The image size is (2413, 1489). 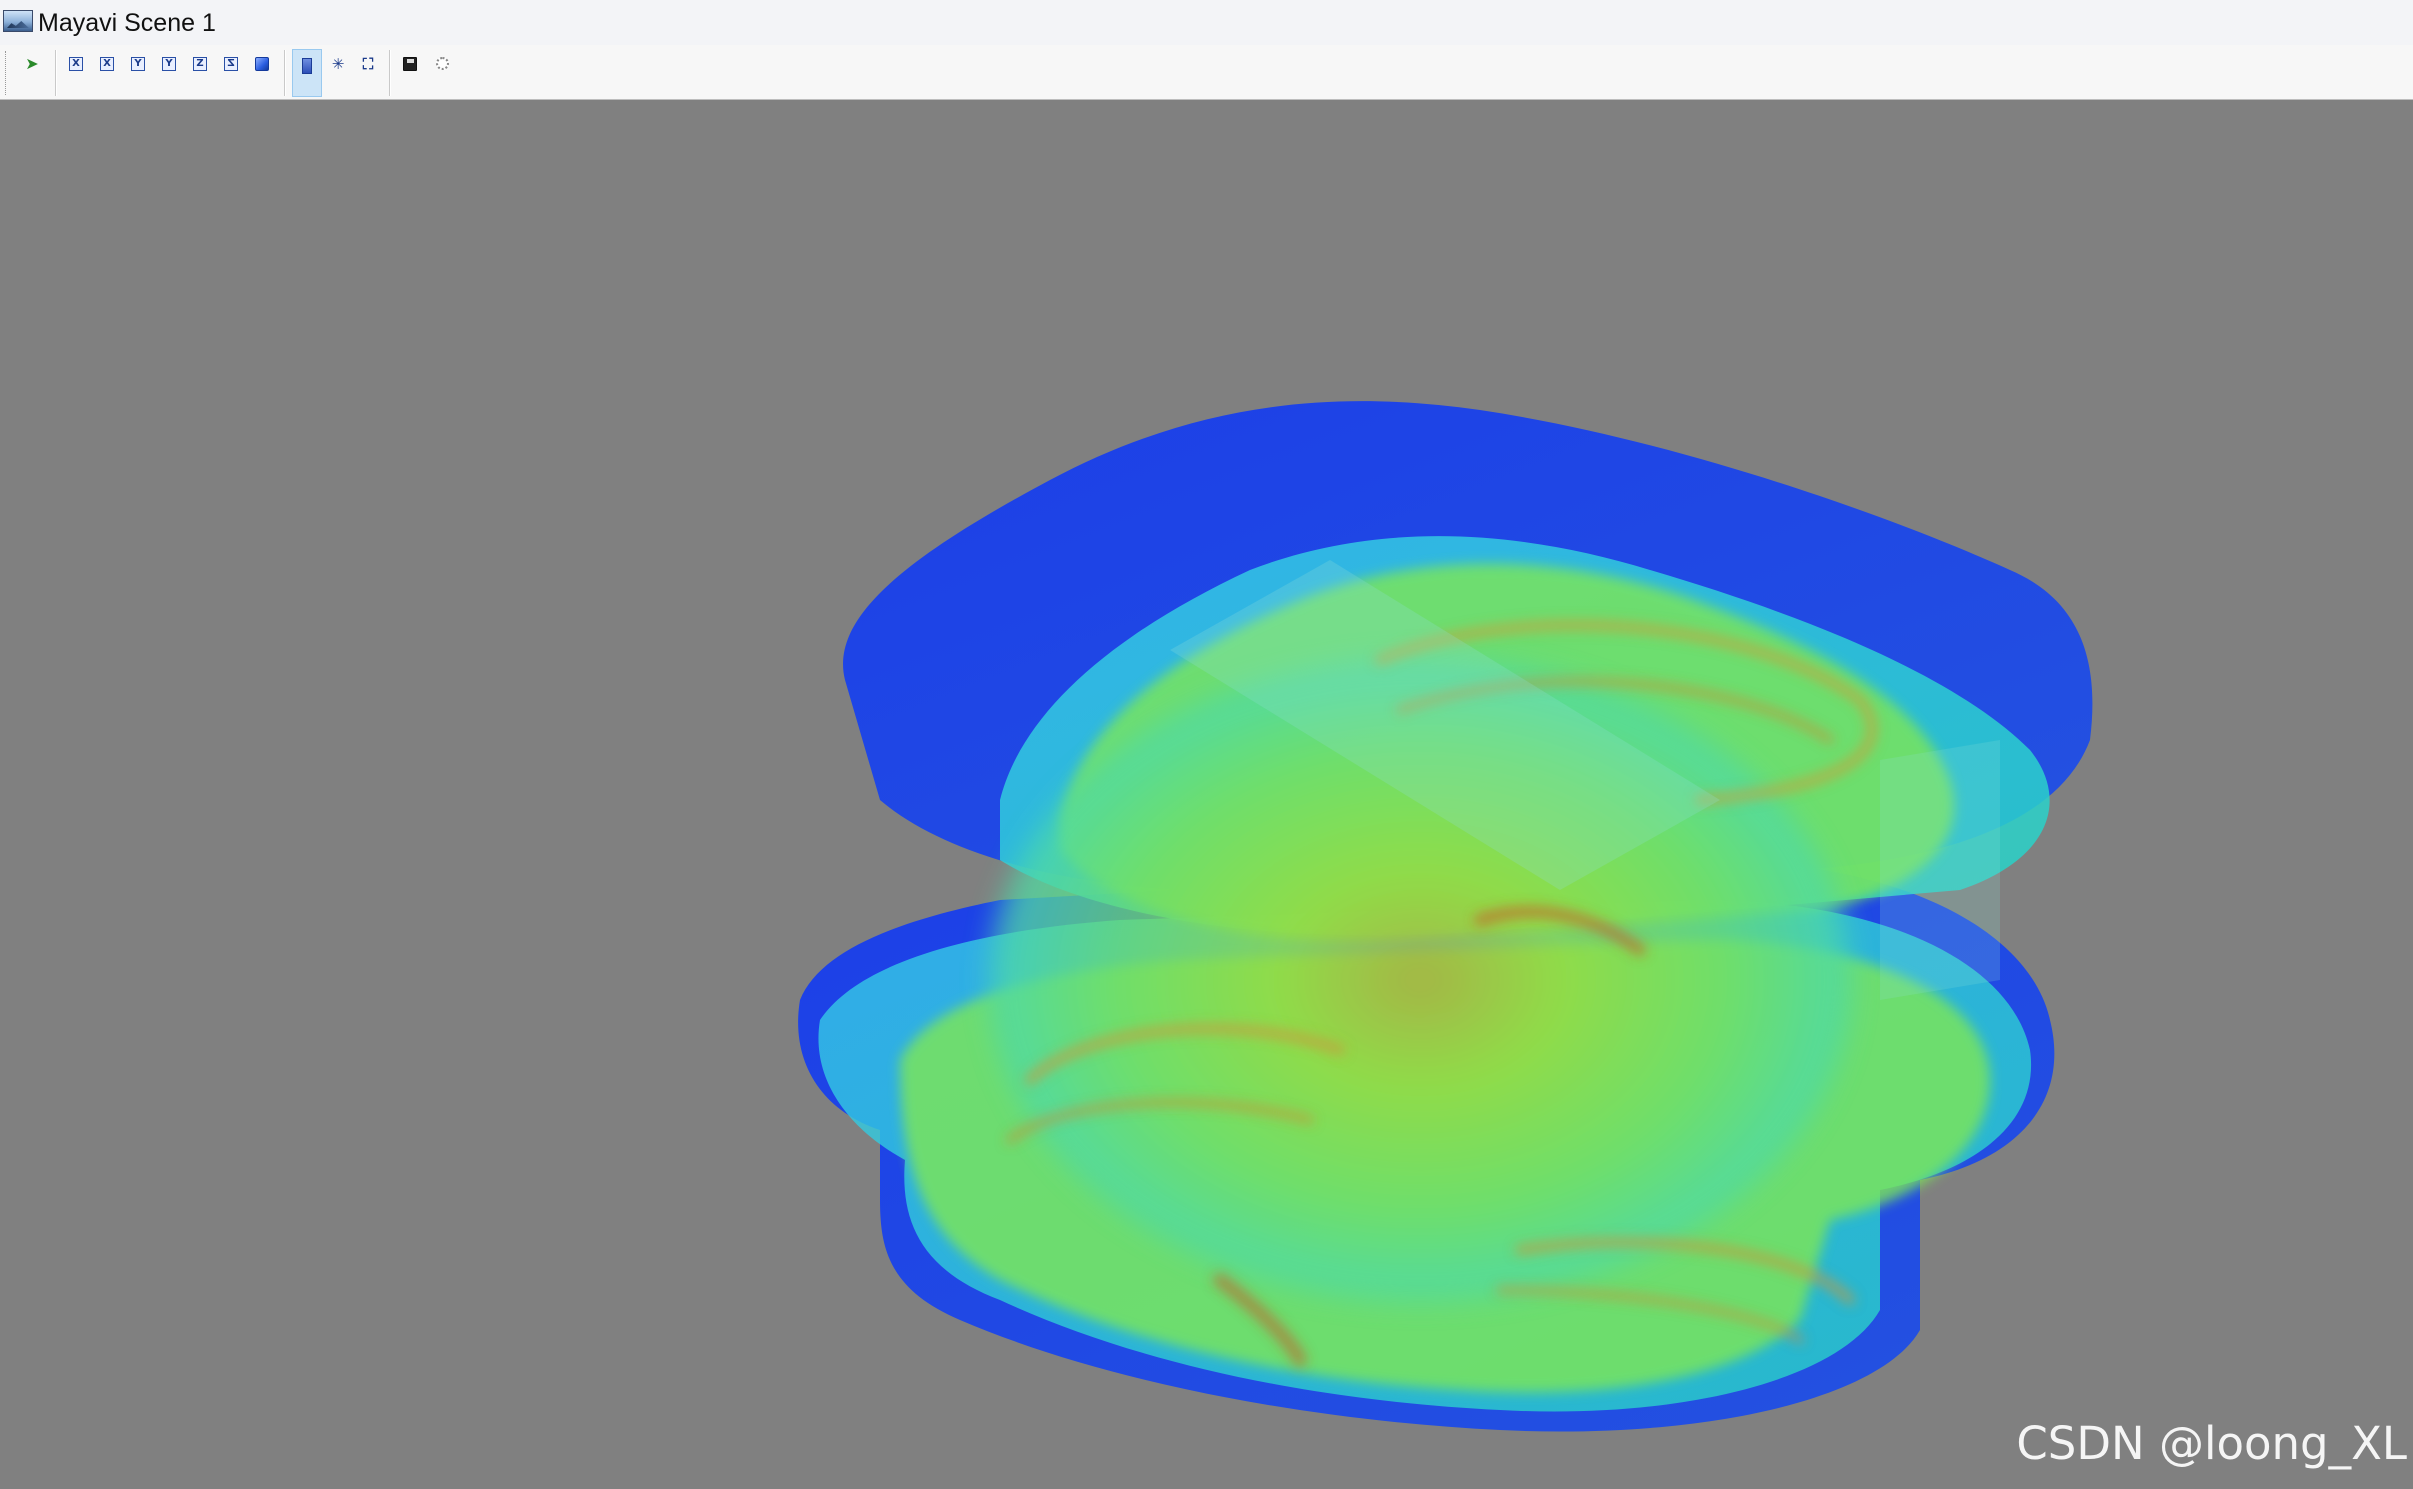 What do you see at coordinates (442, 73) in the screenshot?
I see `configure-scene-button` at bounding box center [442, 73].